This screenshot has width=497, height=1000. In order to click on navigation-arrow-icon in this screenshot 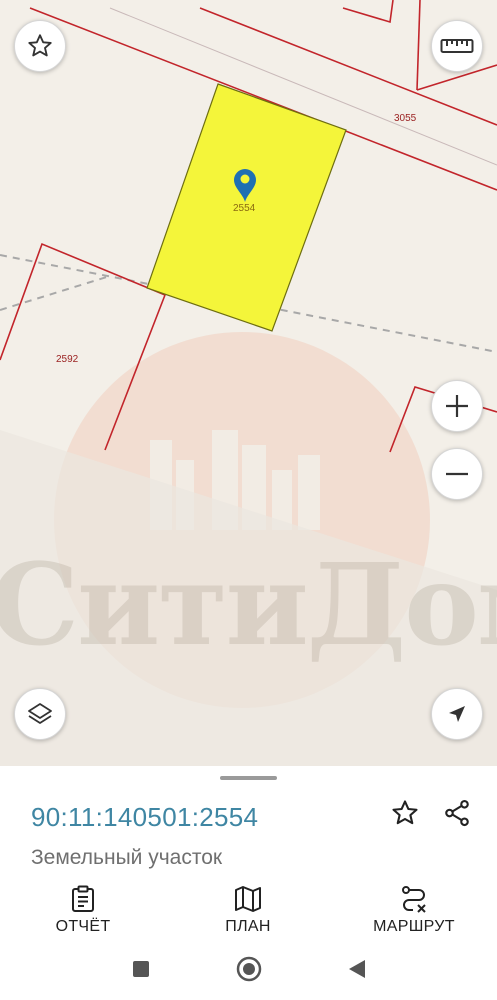, I will do `click(457, 714)`.